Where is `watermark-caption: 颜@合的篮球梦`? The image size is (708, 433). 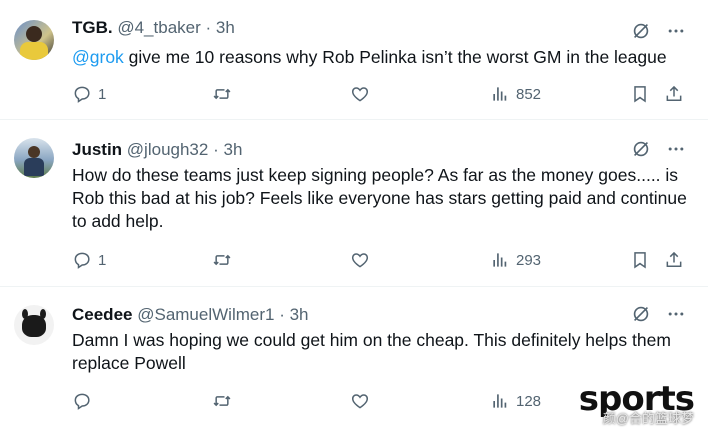
watermark-caption: 颜@合的篮球梦 is located at coordinates (648, 418).